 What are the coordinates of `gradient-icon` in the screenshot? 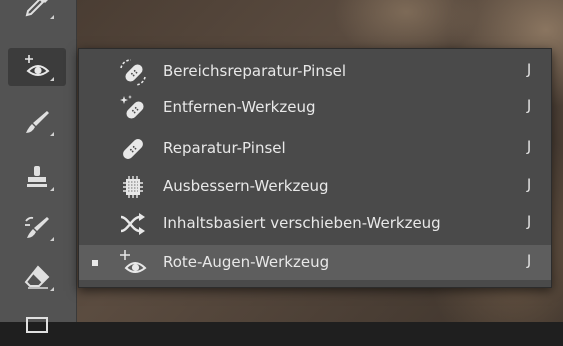 It's located at (37, 325).